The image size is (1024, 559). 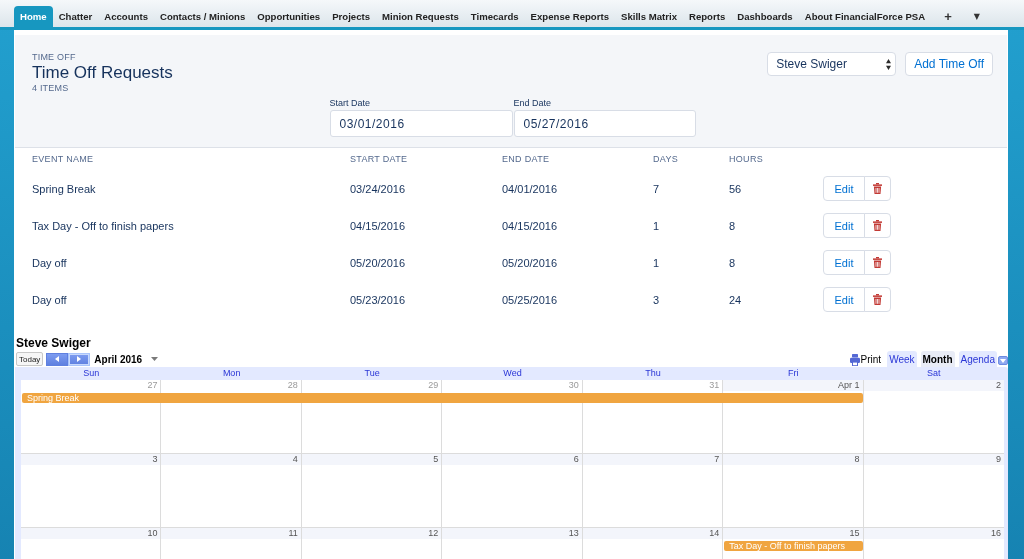 I want to click on day-number: 10, so click(x=152, y=533).